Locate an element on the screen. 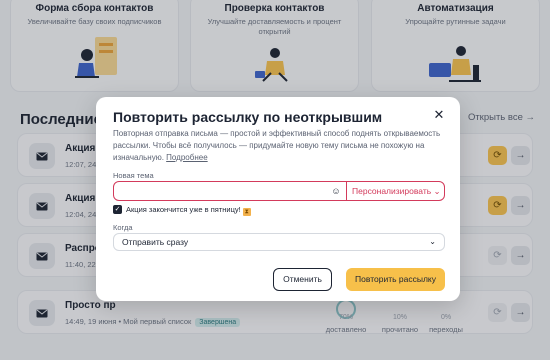 This screenshot has width=550, height=360. personalize-dropdown: Персонализировать ⌄ is located at coordinates (396, 191).